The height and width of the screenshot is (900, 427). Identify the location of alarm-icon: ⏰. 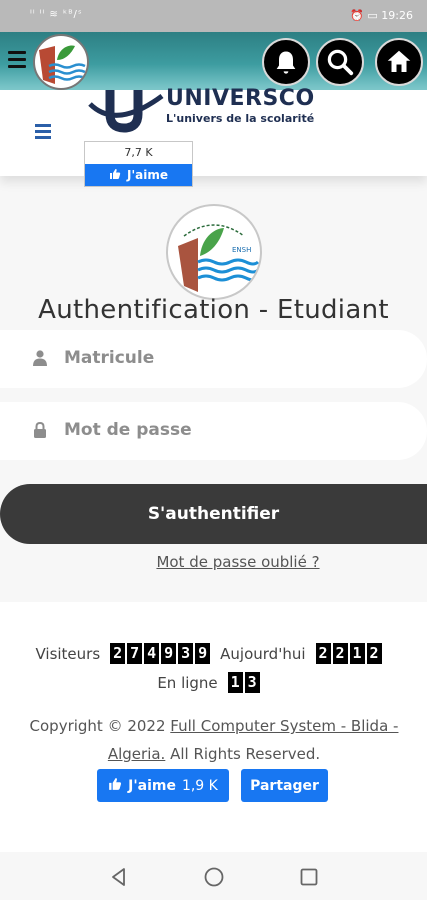
(357, 15).